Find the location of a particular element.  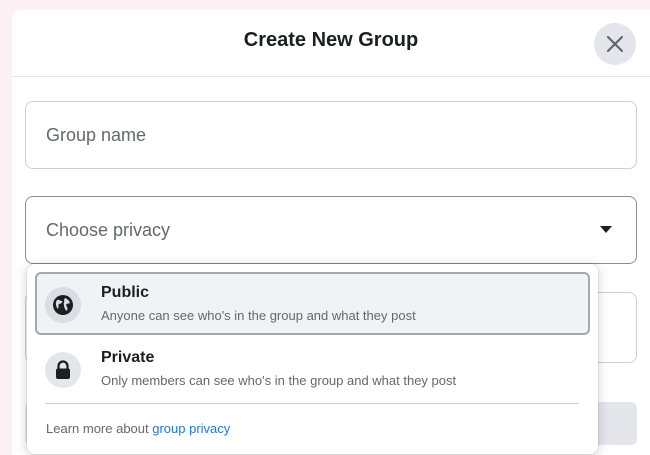

close-icon is located at coordinates (615, 44).